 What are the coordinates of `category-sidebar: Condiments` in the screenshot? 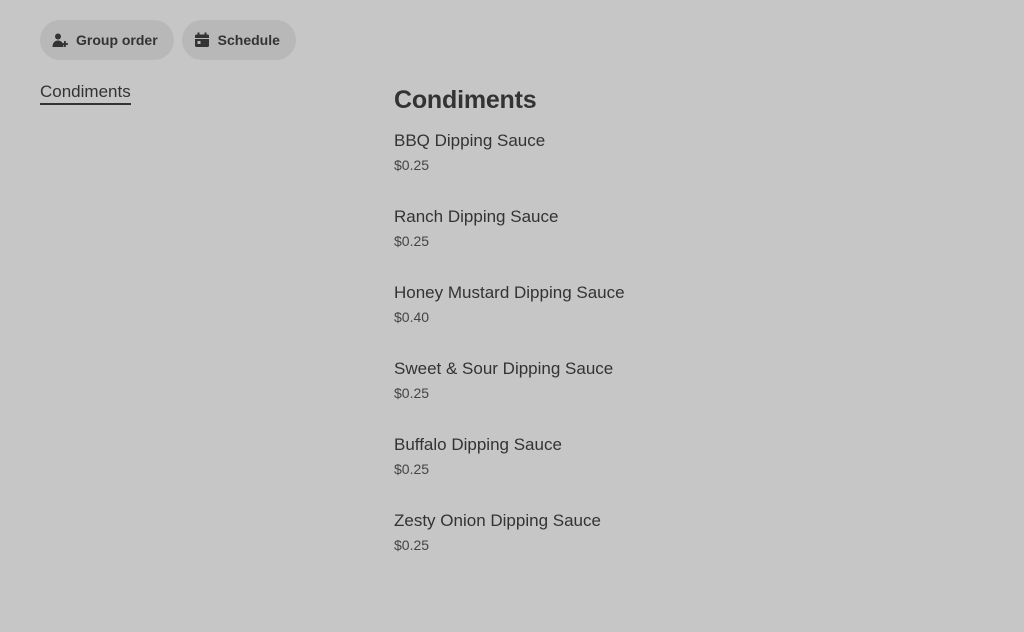 It's located at (85, 93).